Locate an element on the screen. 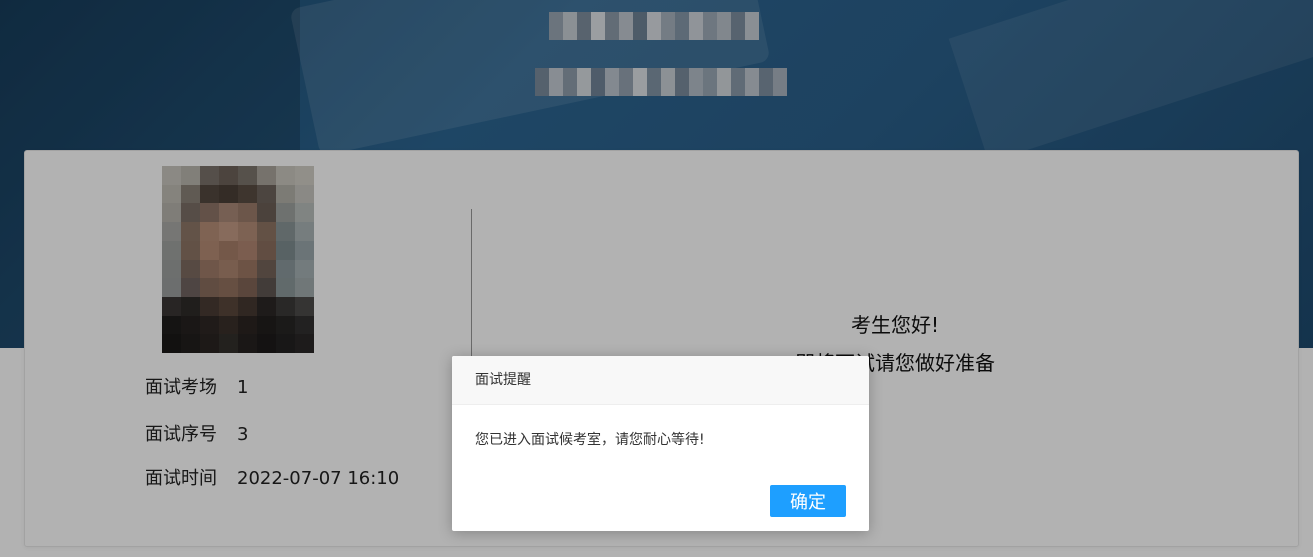 Image resolution: width=1313 pixels, height=557 pixels. dialog-title: 面试提醒 is located at coordinates (660, 380).